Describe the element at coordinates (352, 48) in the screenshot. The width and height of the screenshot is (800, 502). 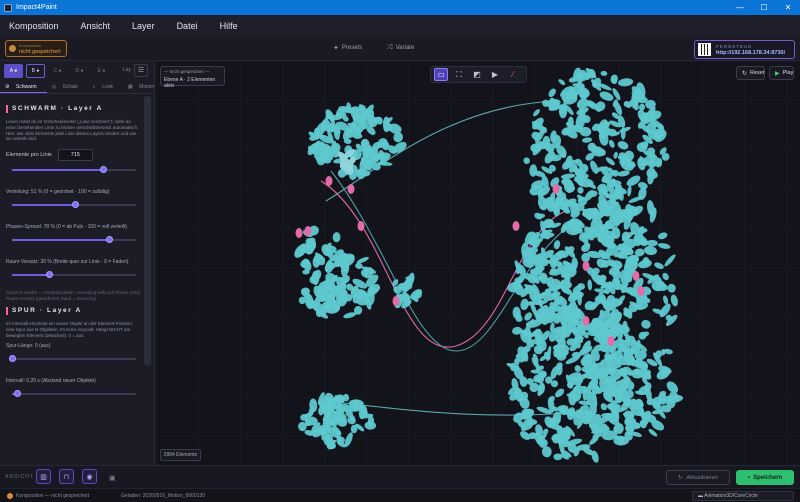
I see `tab-presets-label: Presets` at that location.